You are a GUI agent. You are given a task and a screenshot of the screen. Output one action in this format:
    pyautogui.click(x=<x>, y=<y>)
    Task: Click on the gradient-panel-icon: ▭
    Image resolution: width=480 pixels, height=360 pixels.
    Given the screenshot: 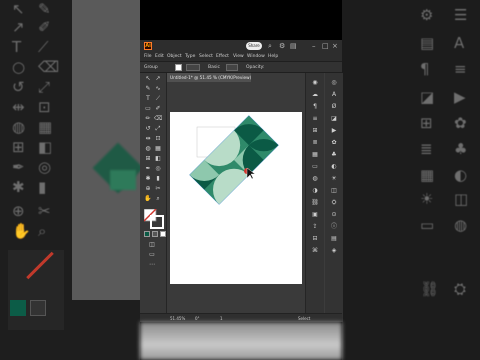 What is the action you would take?
    pyautogui.click(x=315, y=167)
    